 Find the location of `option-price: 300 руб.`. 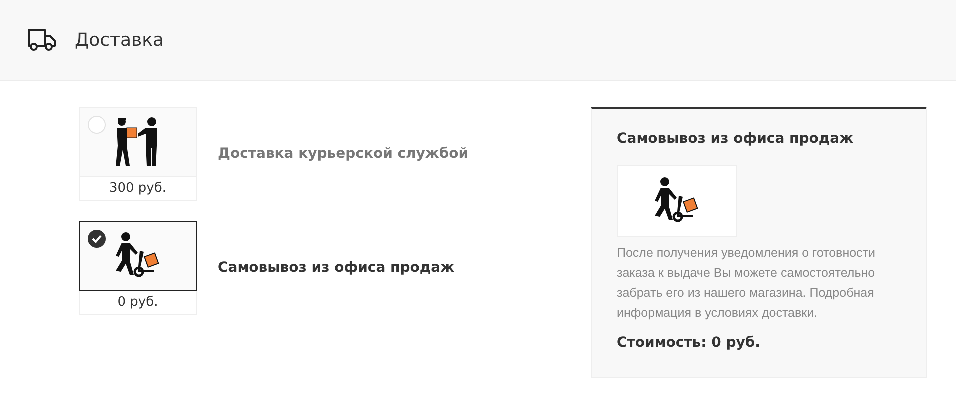

option-price: 300 руб. is located at coordinates (138, 189).